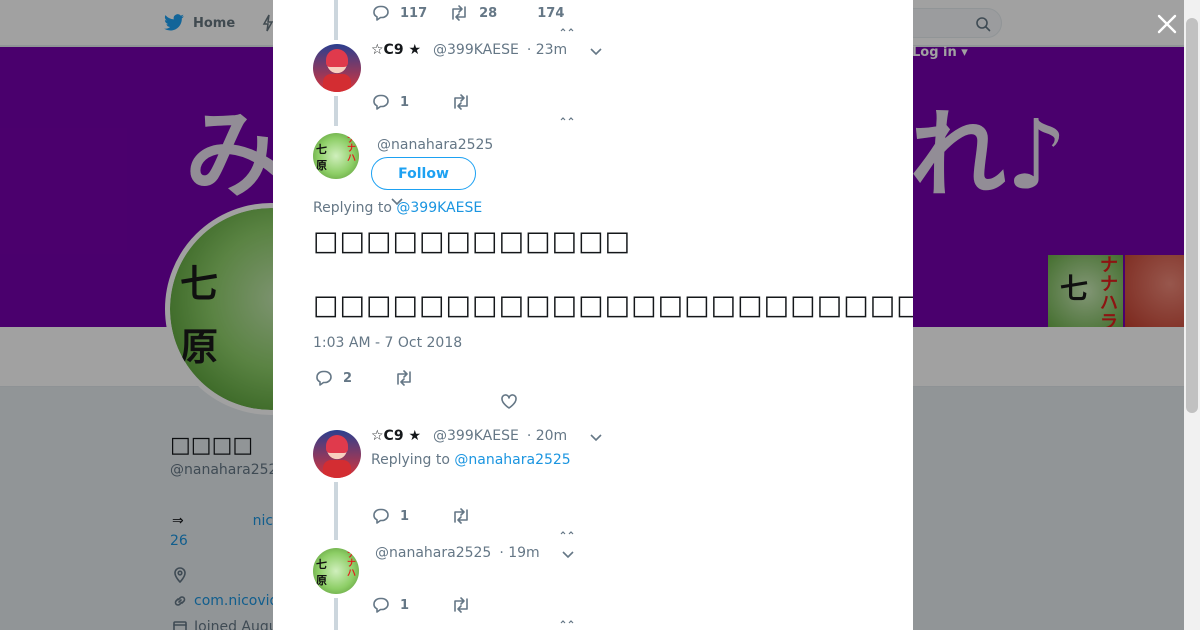 This screenshot has width=1200, height=630. Describe the element at coordinates (423, 173) in the screenshot. I see `follow-button: Follow` at that location.